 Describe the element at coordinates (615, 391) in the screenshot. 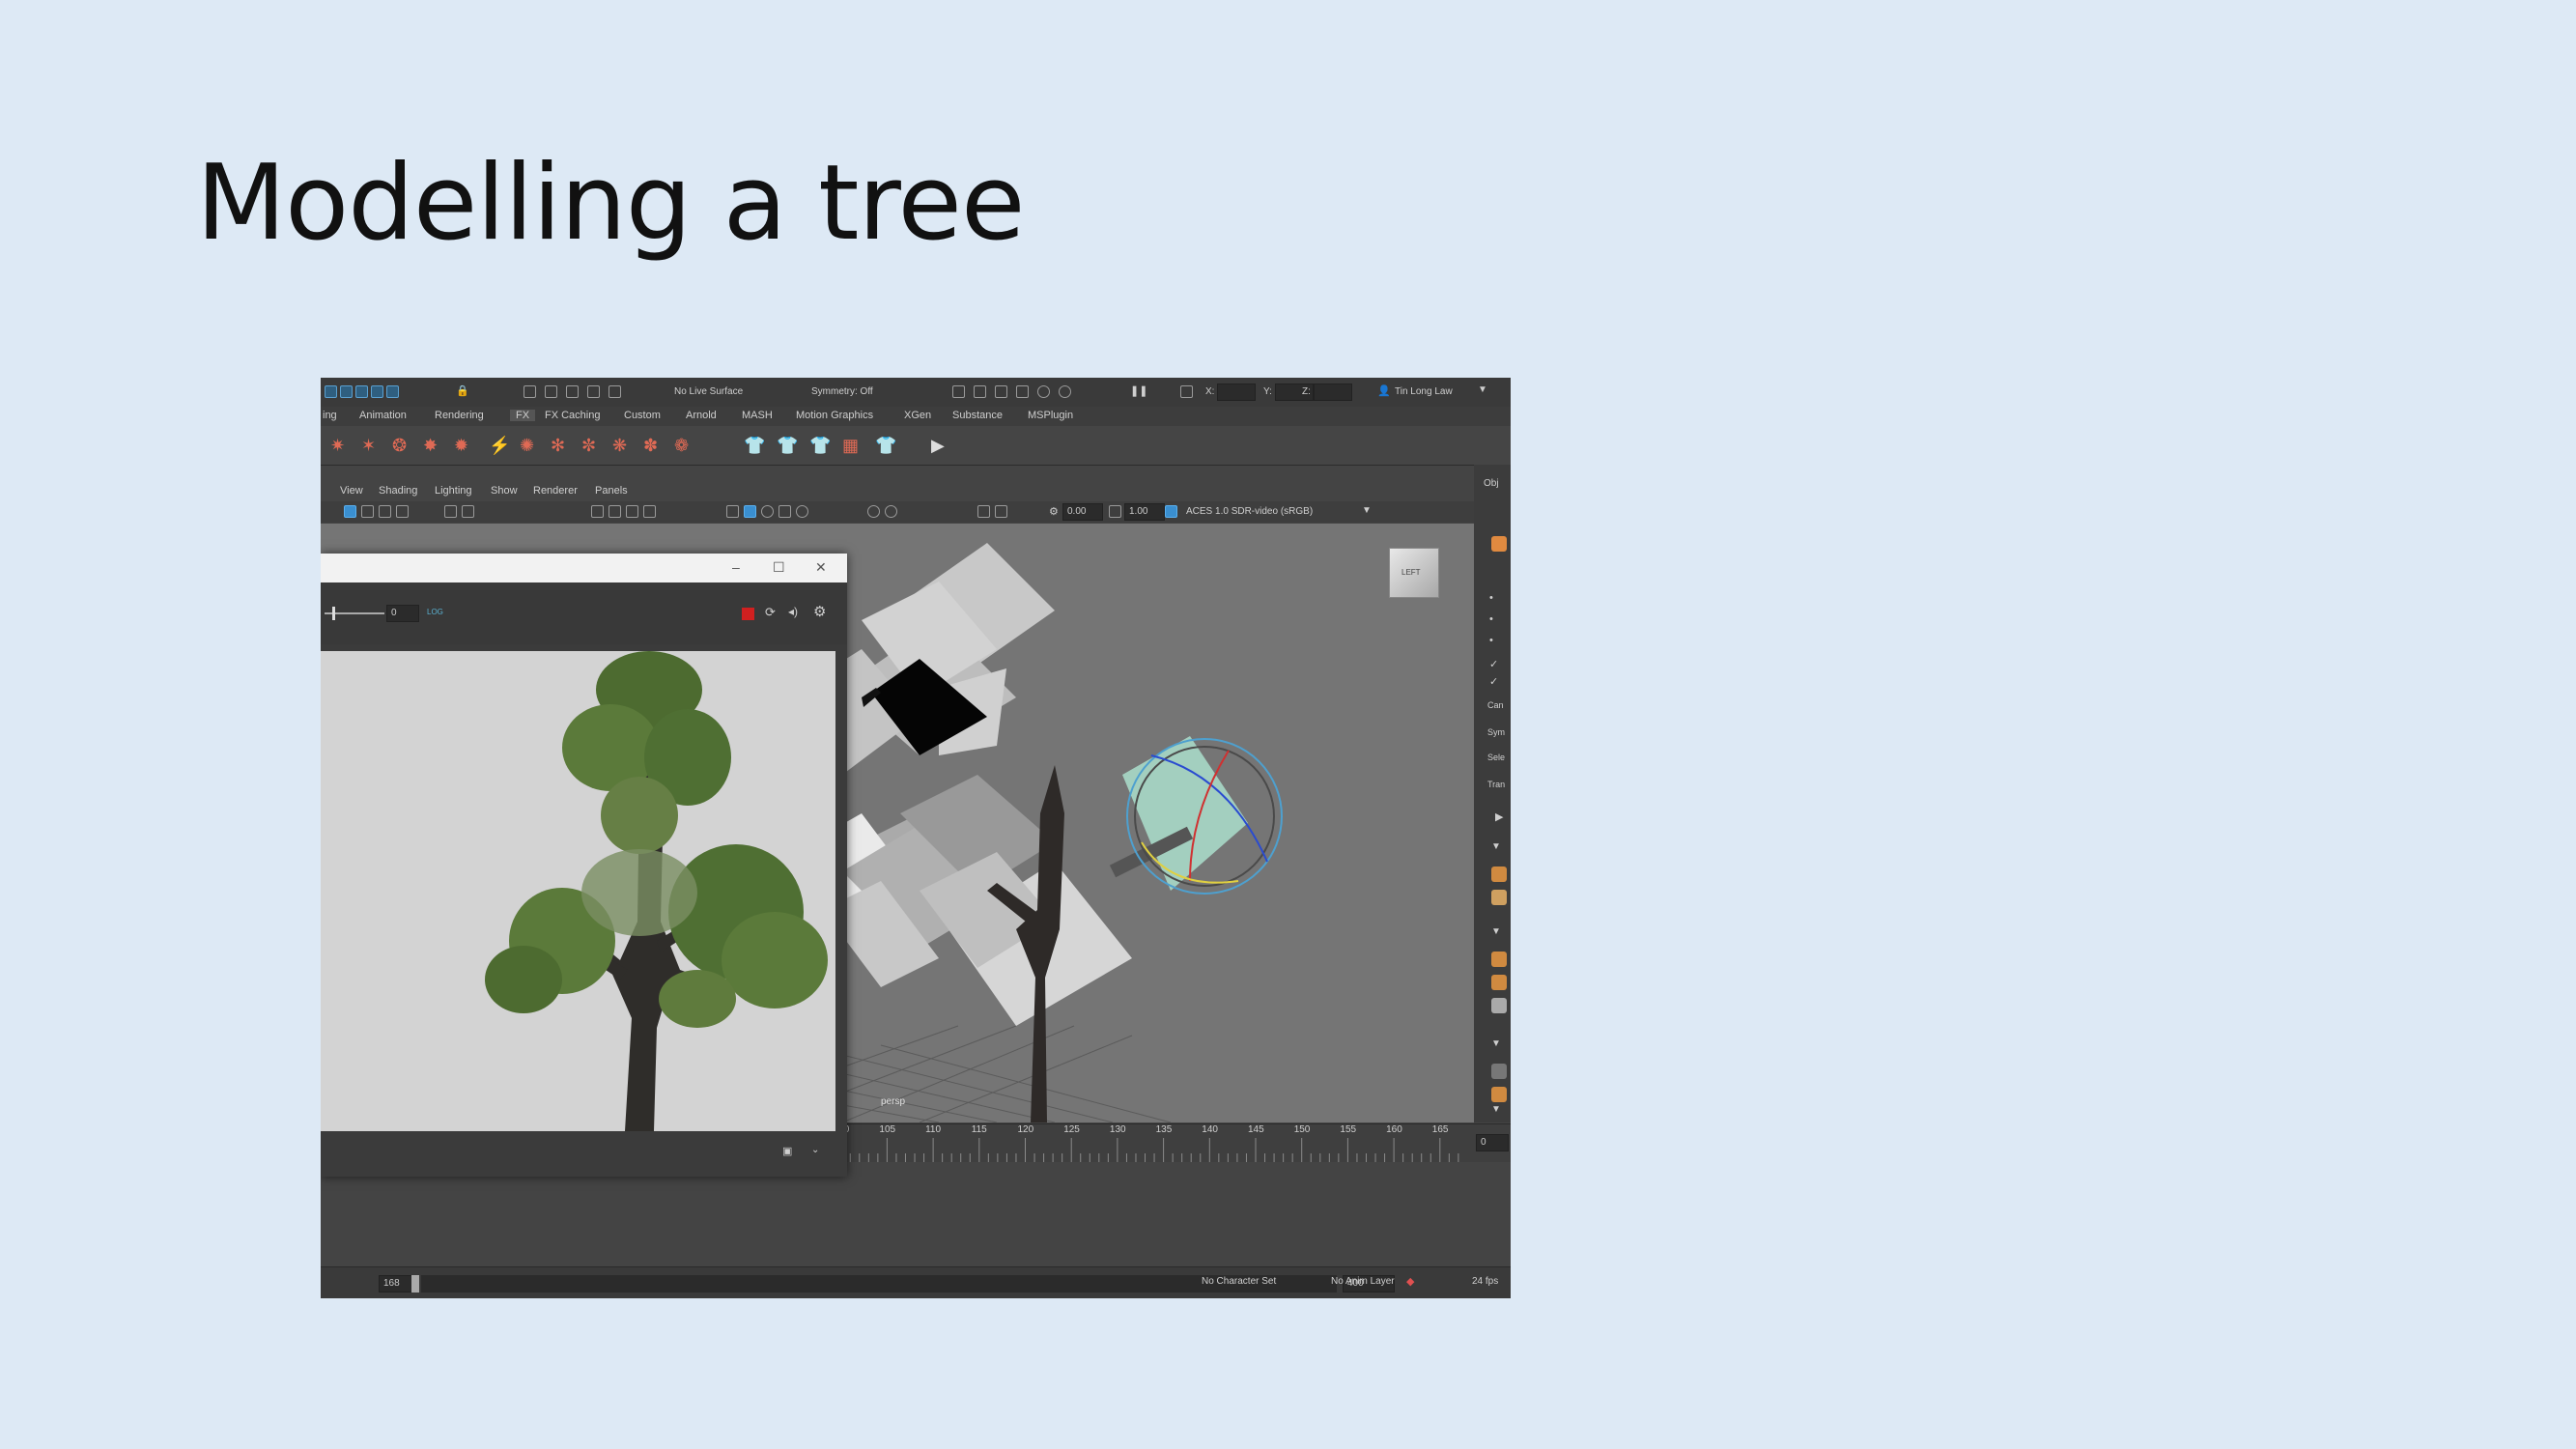

I see `snap-surface-icon` at that location.